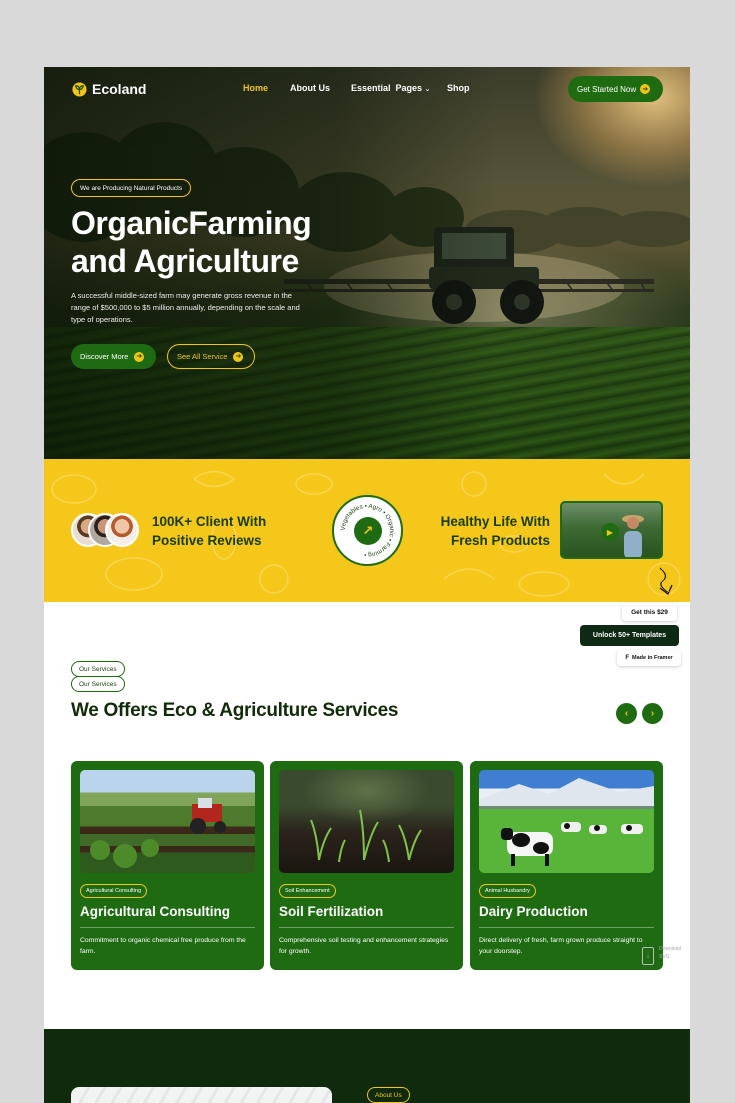 Image resolution: width=735 pixels, height=1103 pixels. I want to click on download-svg-button: ⤓ Download SVG, so click(665, 957).